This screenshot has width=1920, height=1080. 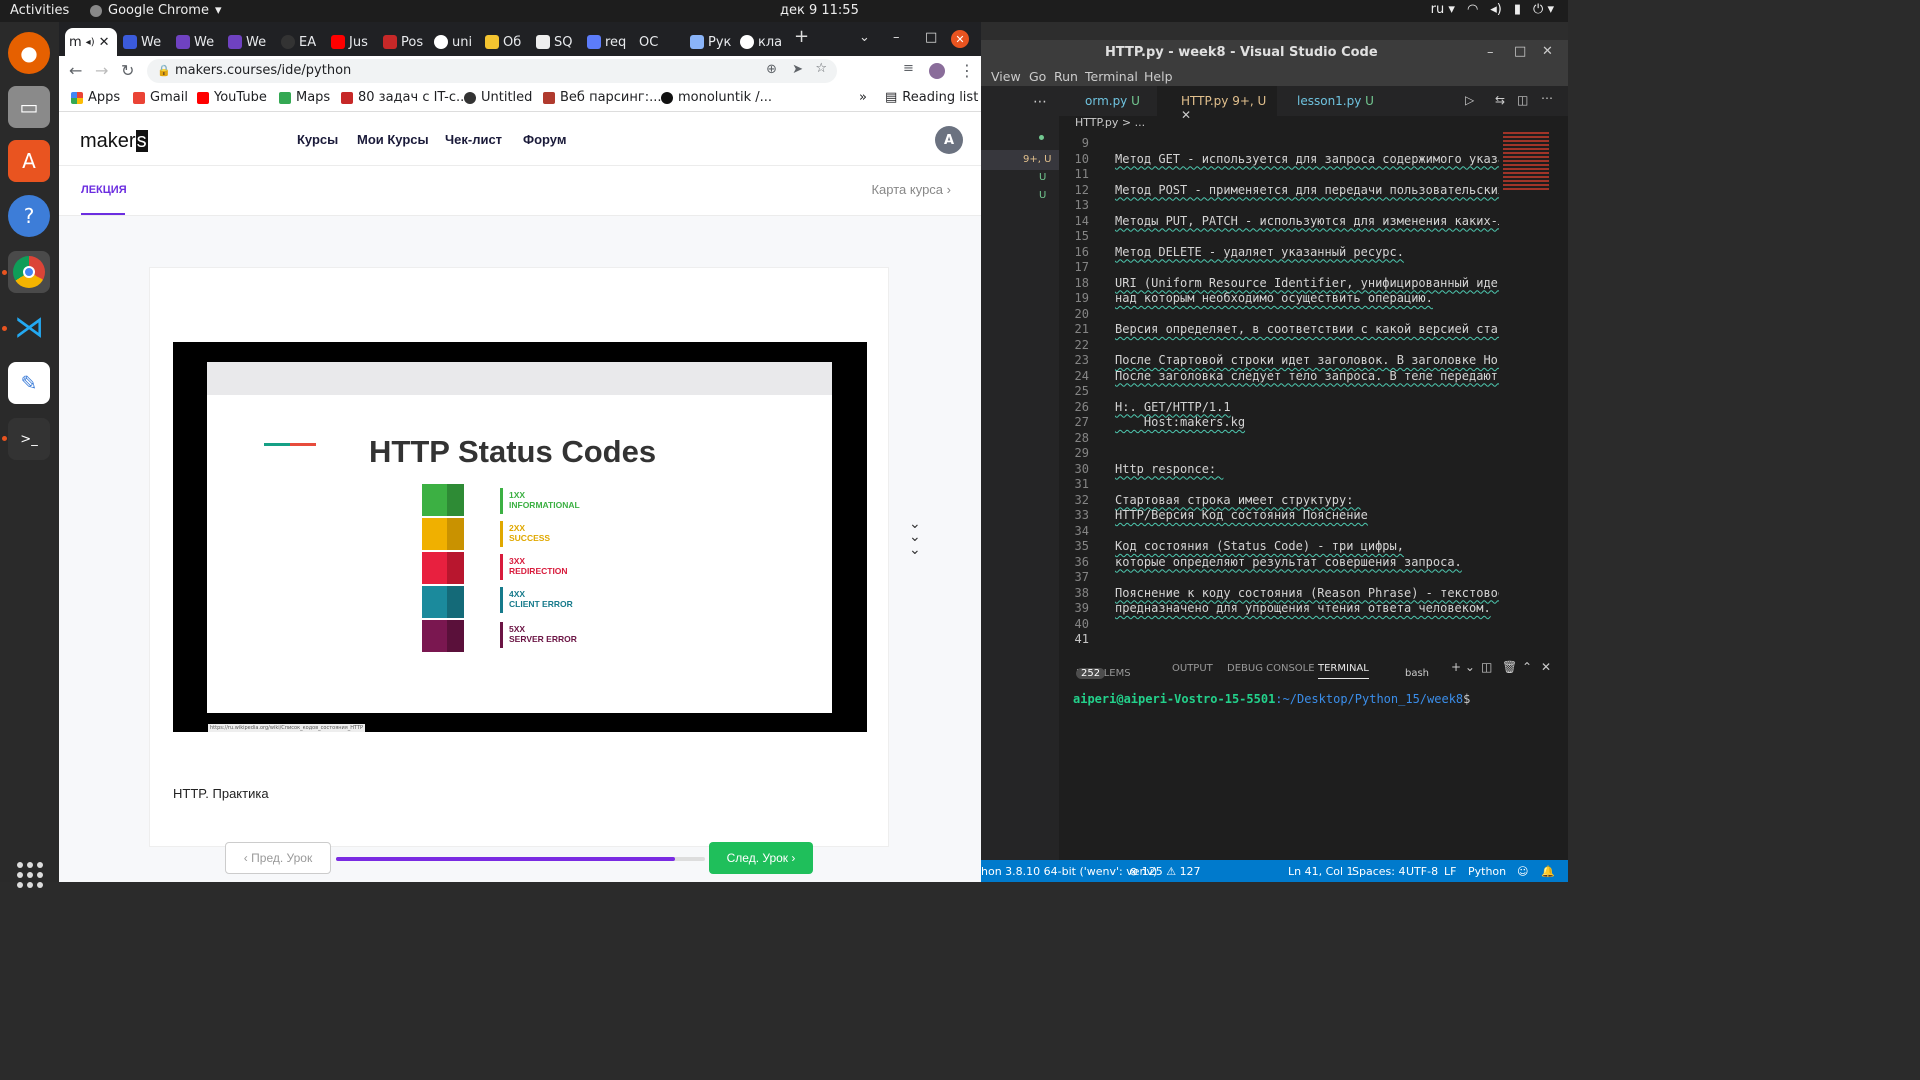 What do you see at coordinates (1547, 51) in the screenshot?
I see `close-window-icon: ✕` at bounding box center [1547, 51].